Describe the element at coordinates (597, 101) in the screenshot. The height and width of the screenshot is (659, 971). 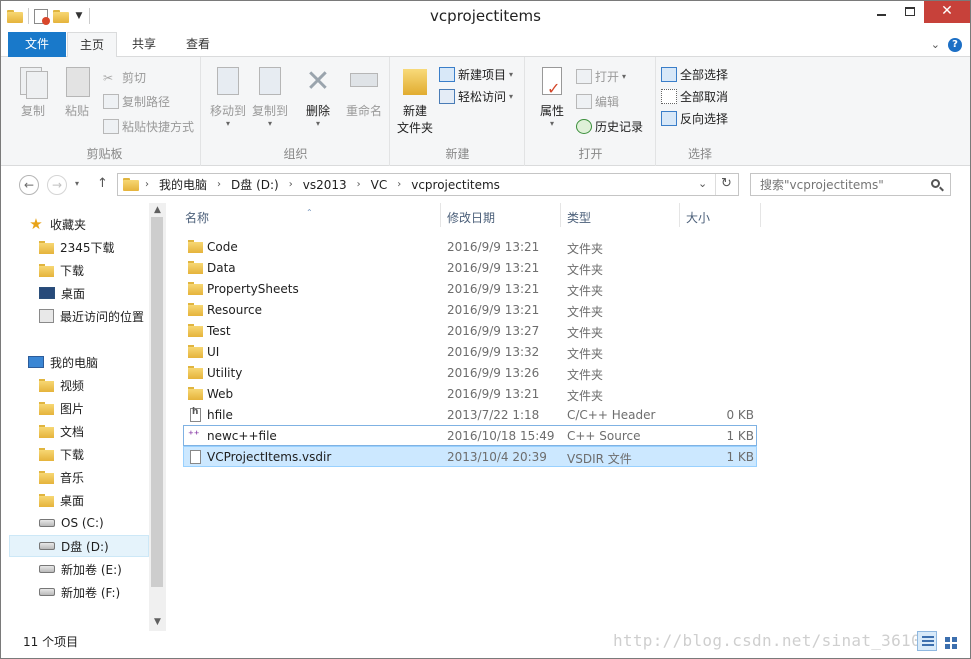
I see `edit-button: 编辑` at that location.